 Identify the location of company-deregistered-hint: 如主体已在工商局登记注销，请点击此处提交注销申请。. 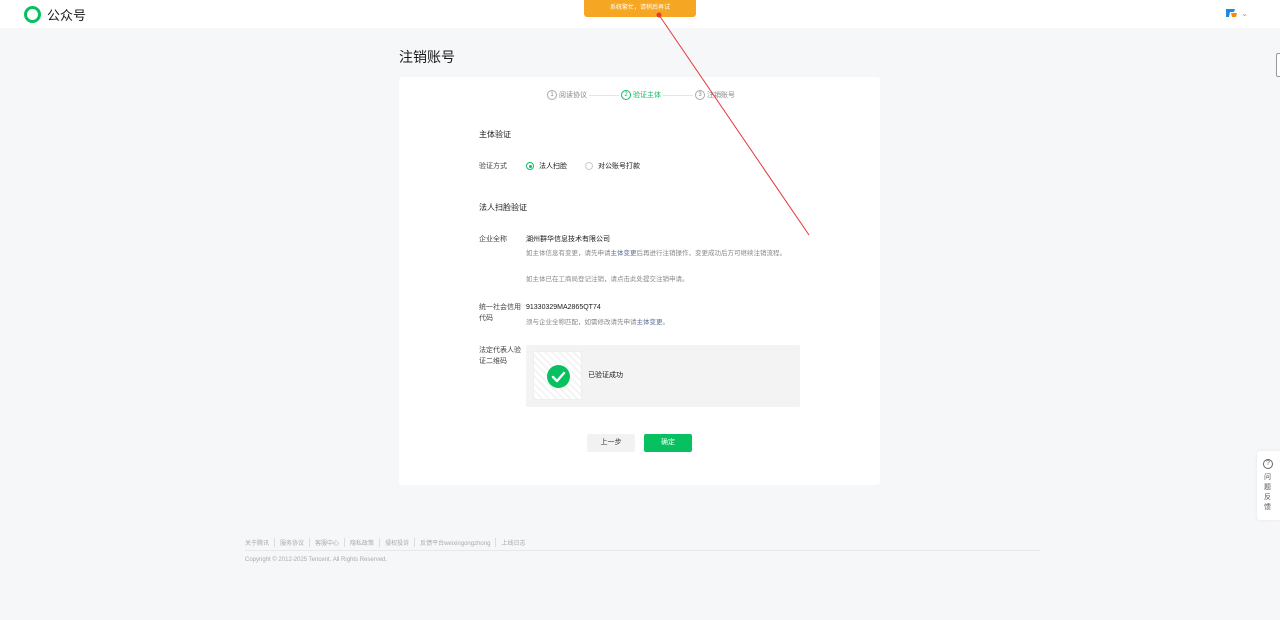
(607, 279).